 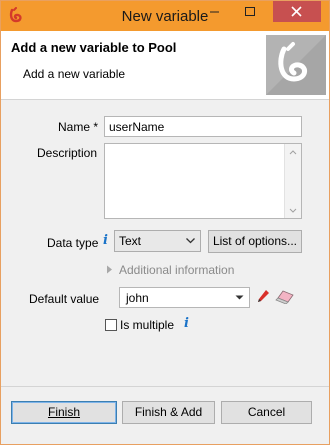 What do you see at coordinates (64, 299) in the screenshot?
I see `default-value-label: Default value` at bounding box center [64, 299].